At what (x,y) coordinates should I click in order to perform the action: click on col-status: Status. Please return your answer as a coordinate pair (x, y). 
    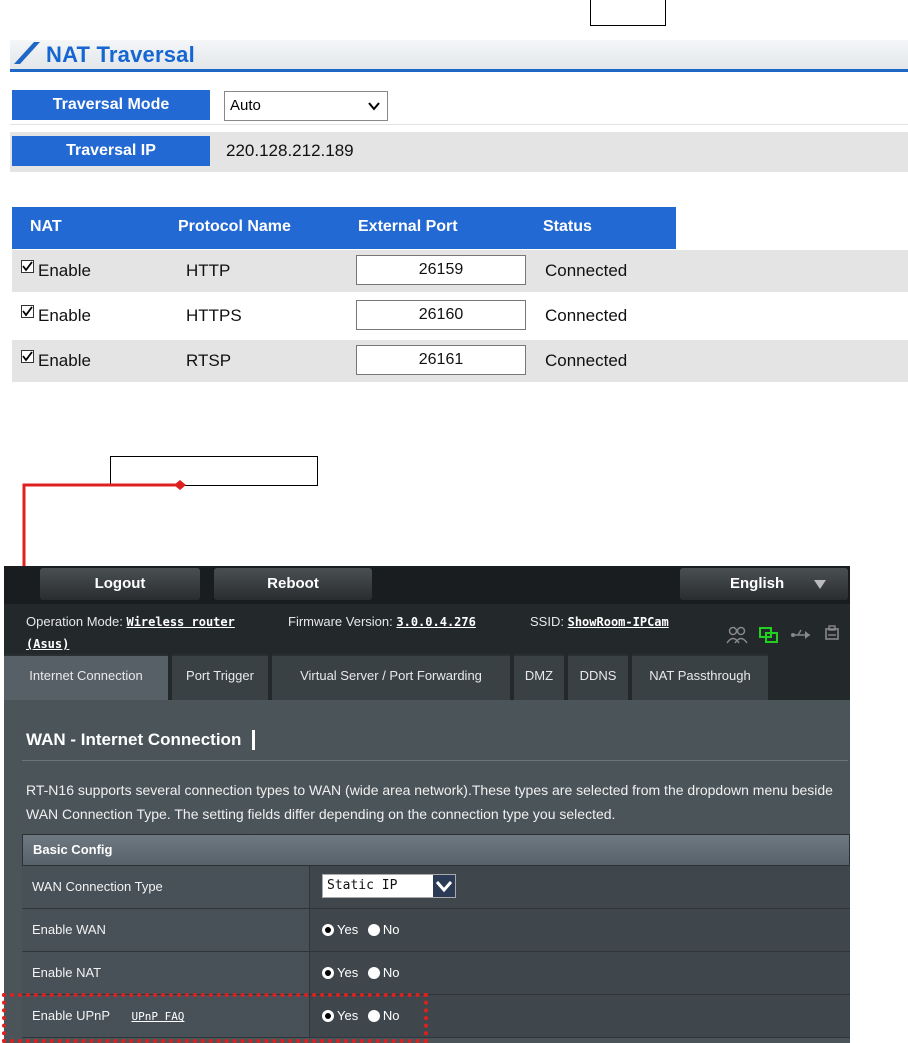
    Looking at the image, I should click on (567, 226).